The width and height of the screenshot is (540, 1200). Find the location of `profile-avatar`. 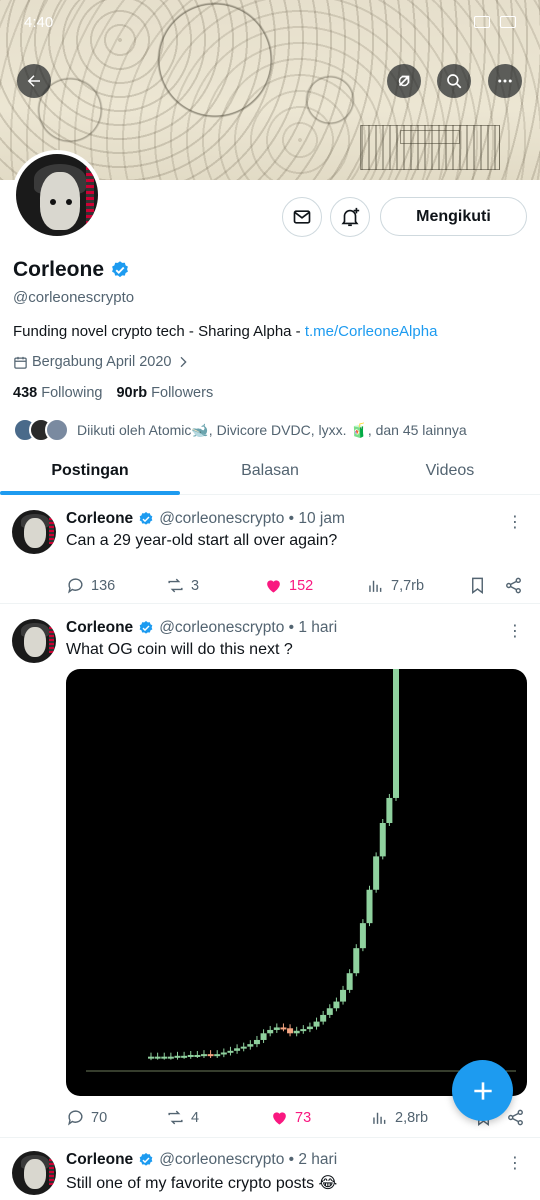

profile-avatar is located at coordinates (57, 195).